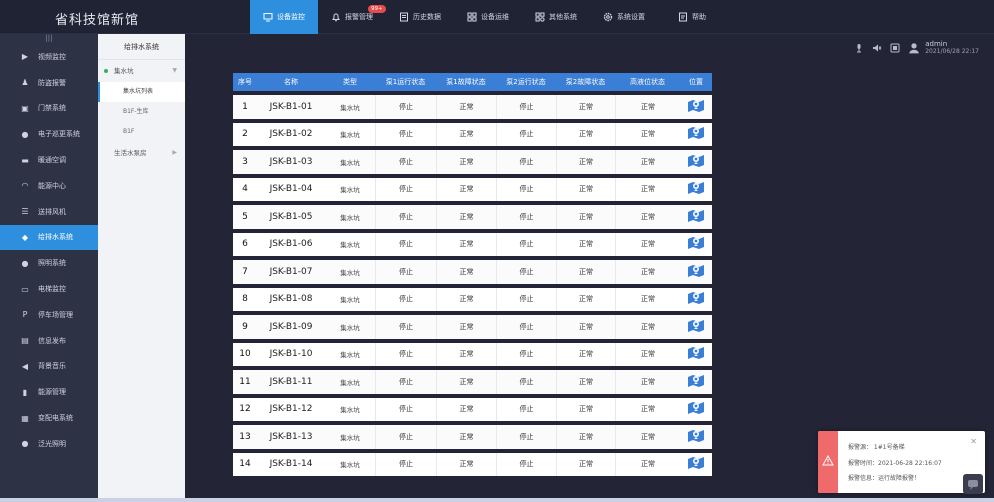 The width and height of the screenshot is (994, 502). Describe the element at coordinates (49, 57) in the screenshot. I see `sidebar-item-video: ▶ 视频监控` at that location.